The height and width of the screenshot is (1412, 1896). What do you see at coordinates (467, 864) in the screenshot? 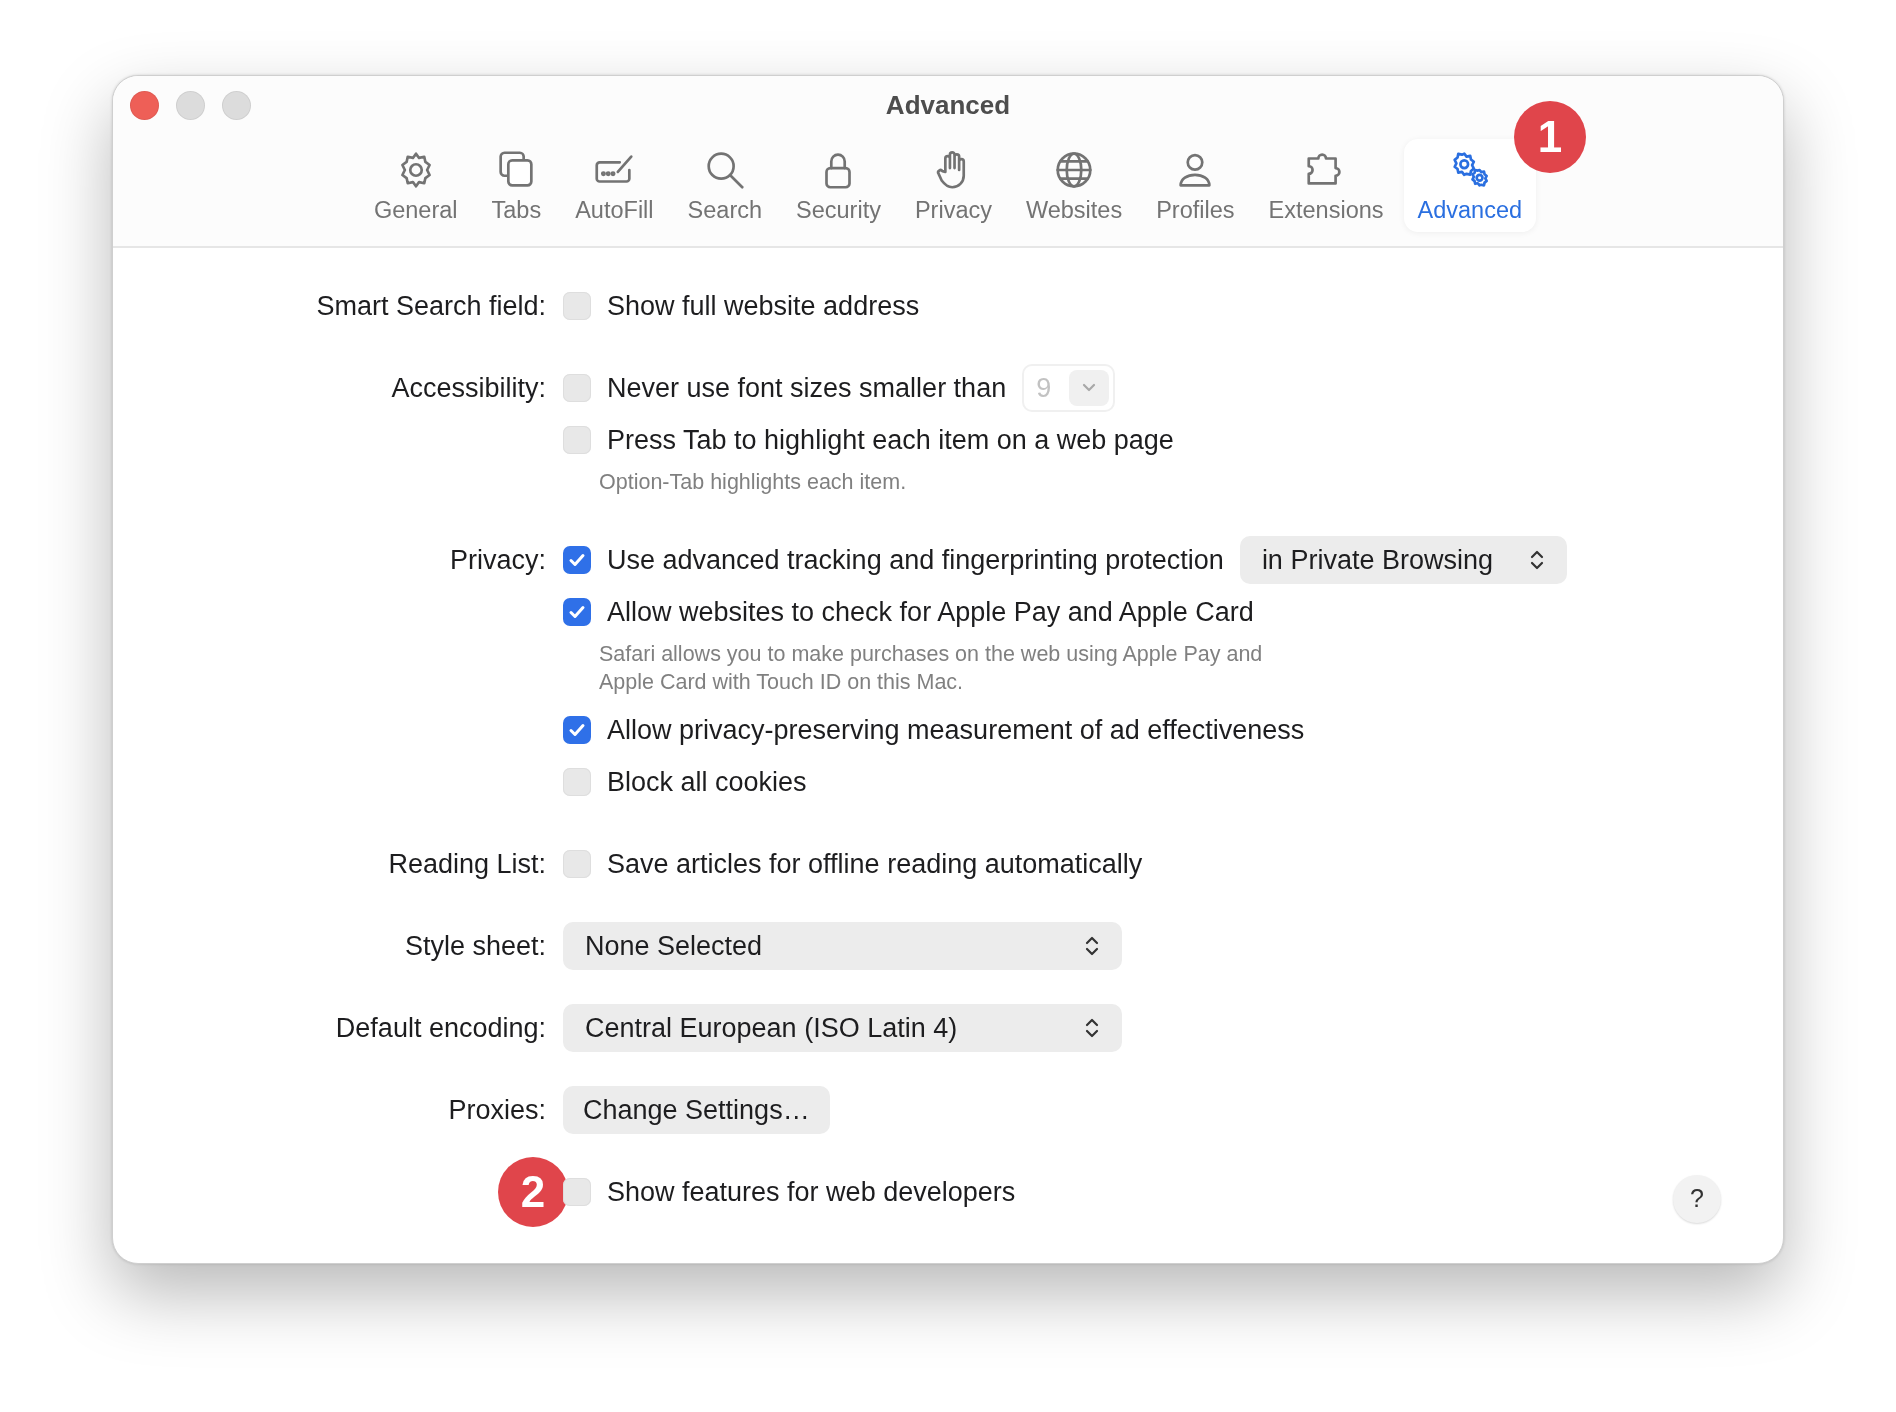
I see `setting-label: Reading List:` at bounding box center [467, 864].